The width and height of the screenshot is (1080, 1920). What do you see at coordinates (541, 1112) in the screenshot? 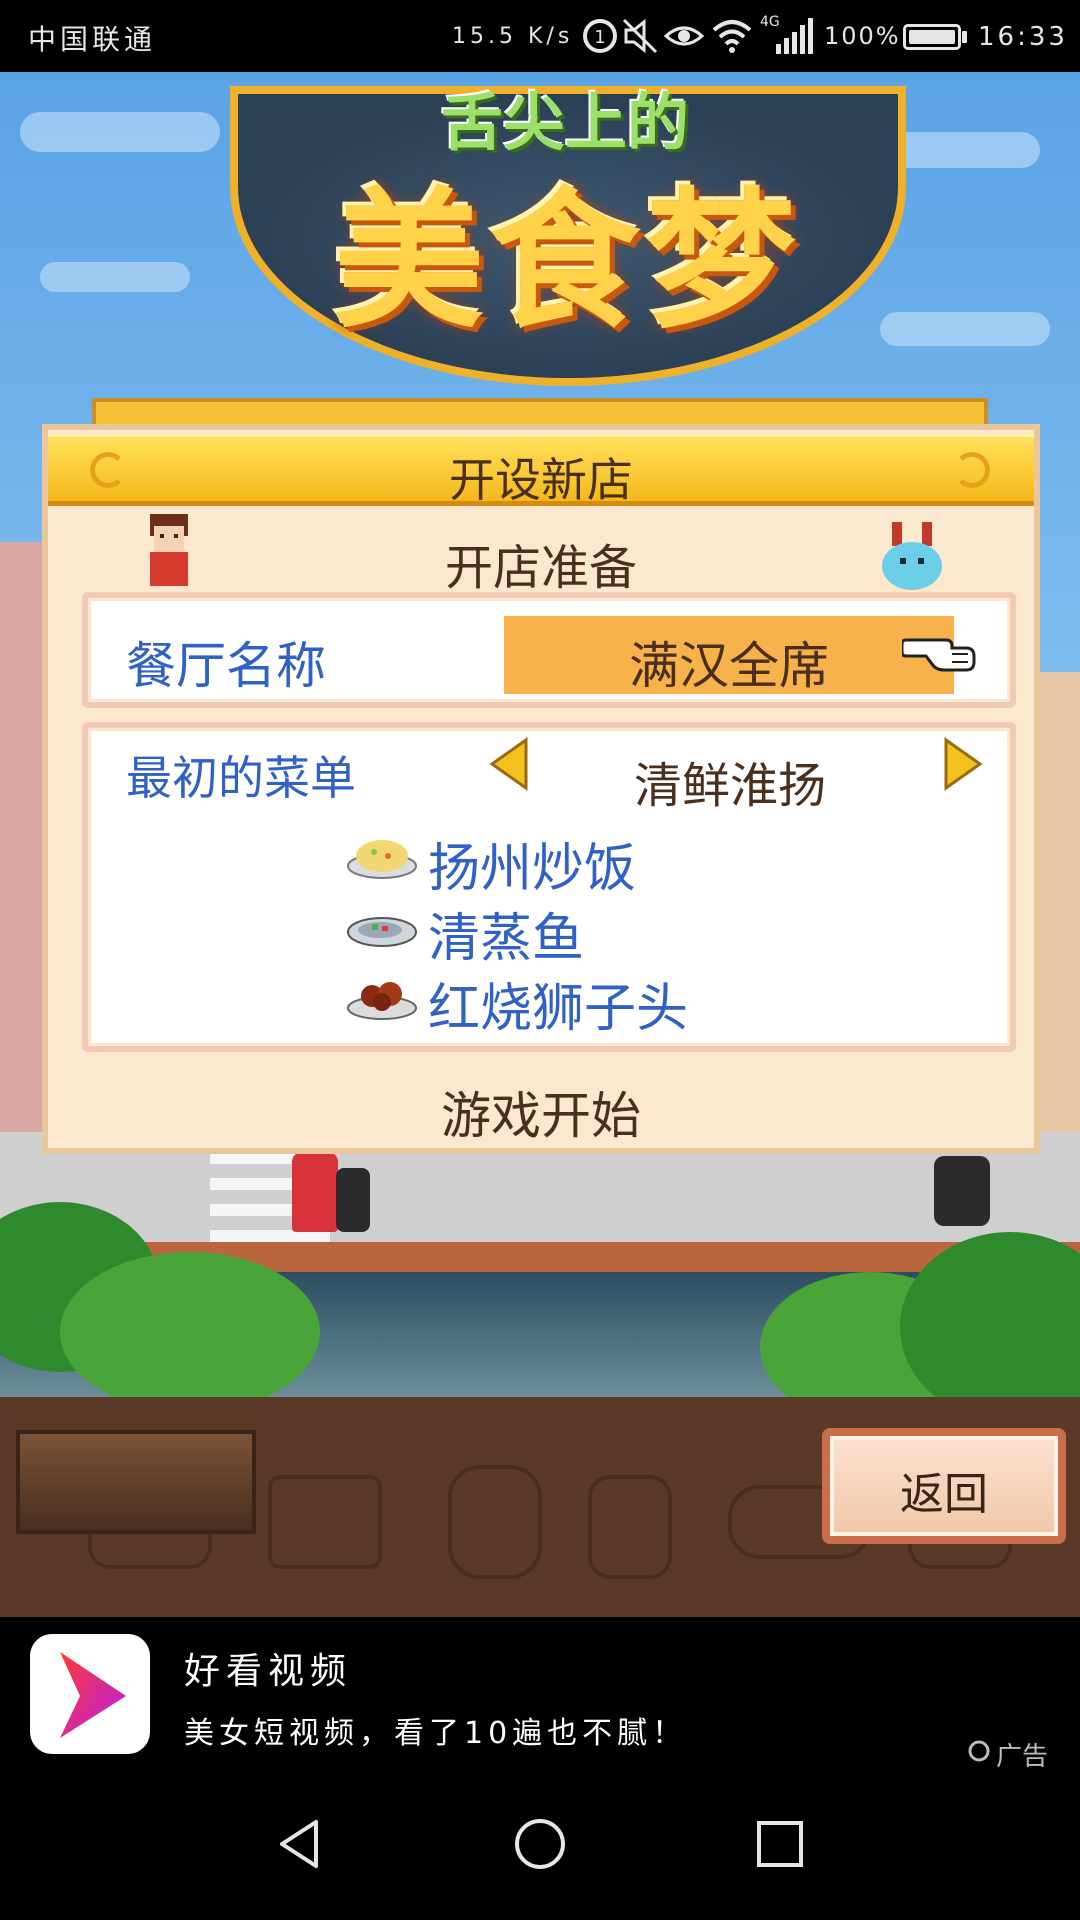
I see `start-game-button: 游戏开始` at bounding box center [541, 1112].